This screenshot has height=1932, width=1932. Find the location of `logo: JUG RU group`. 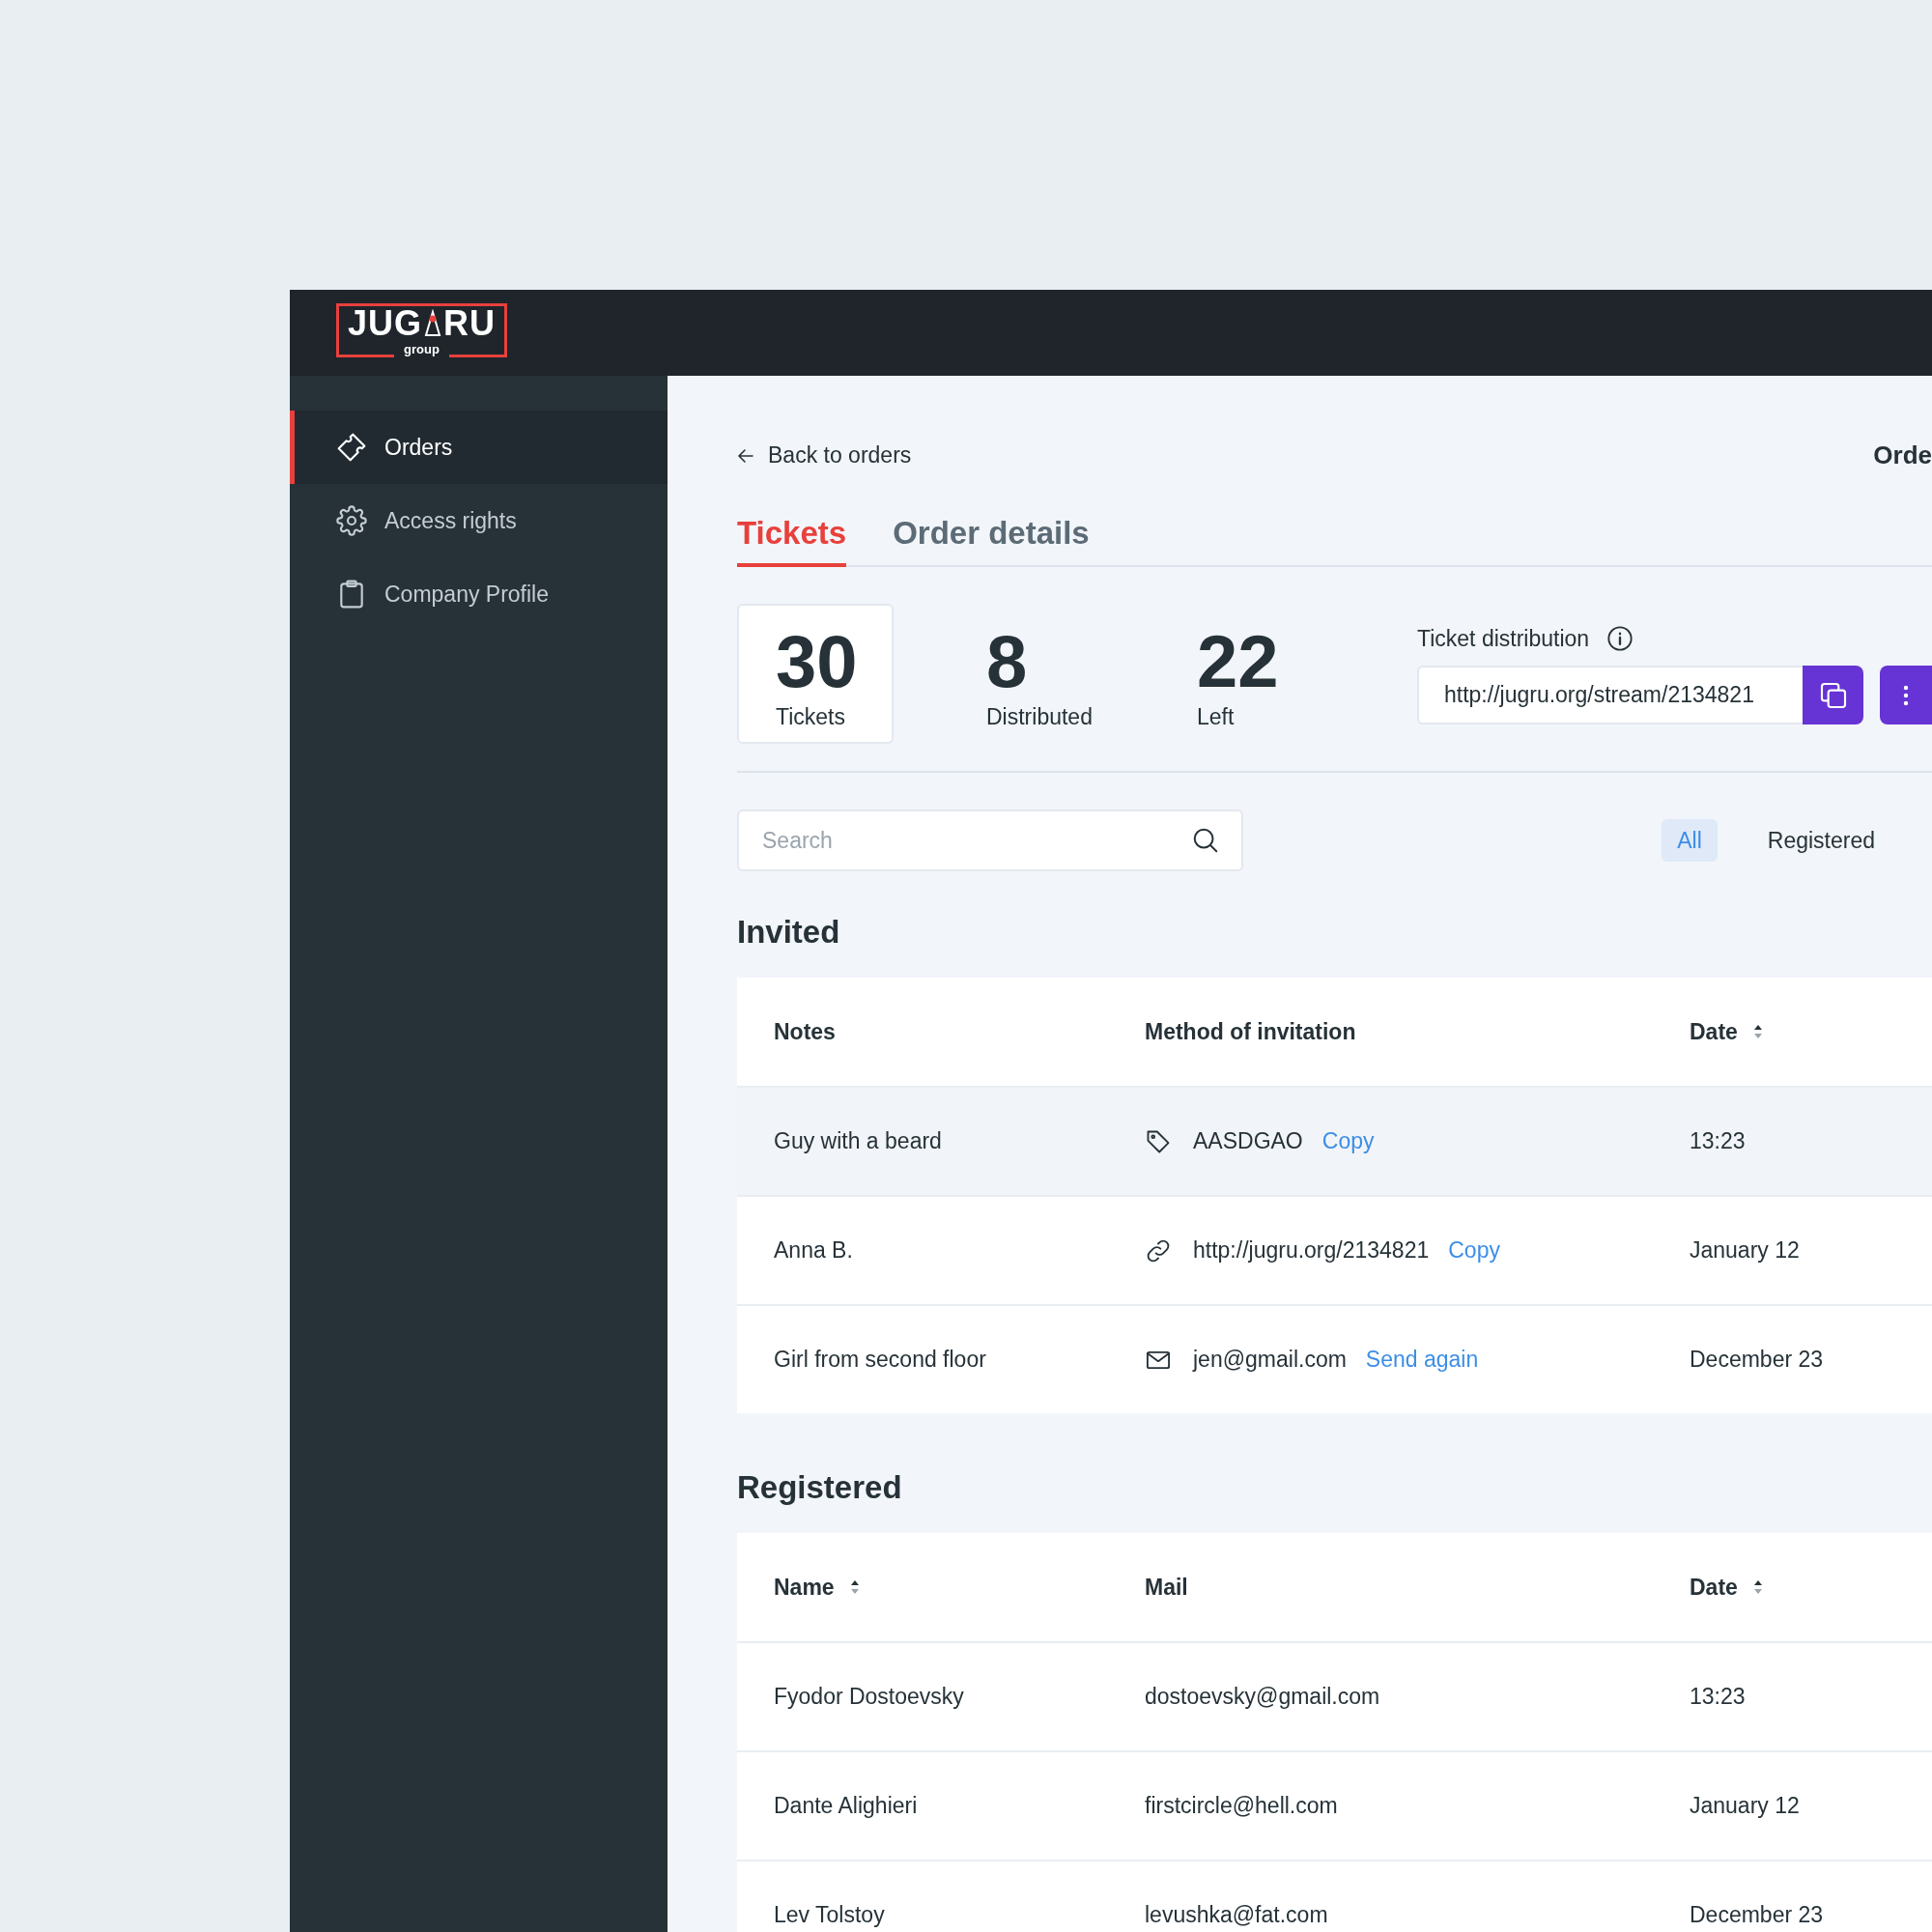

logo: JUG RU group is located at coordinates (421, 329).